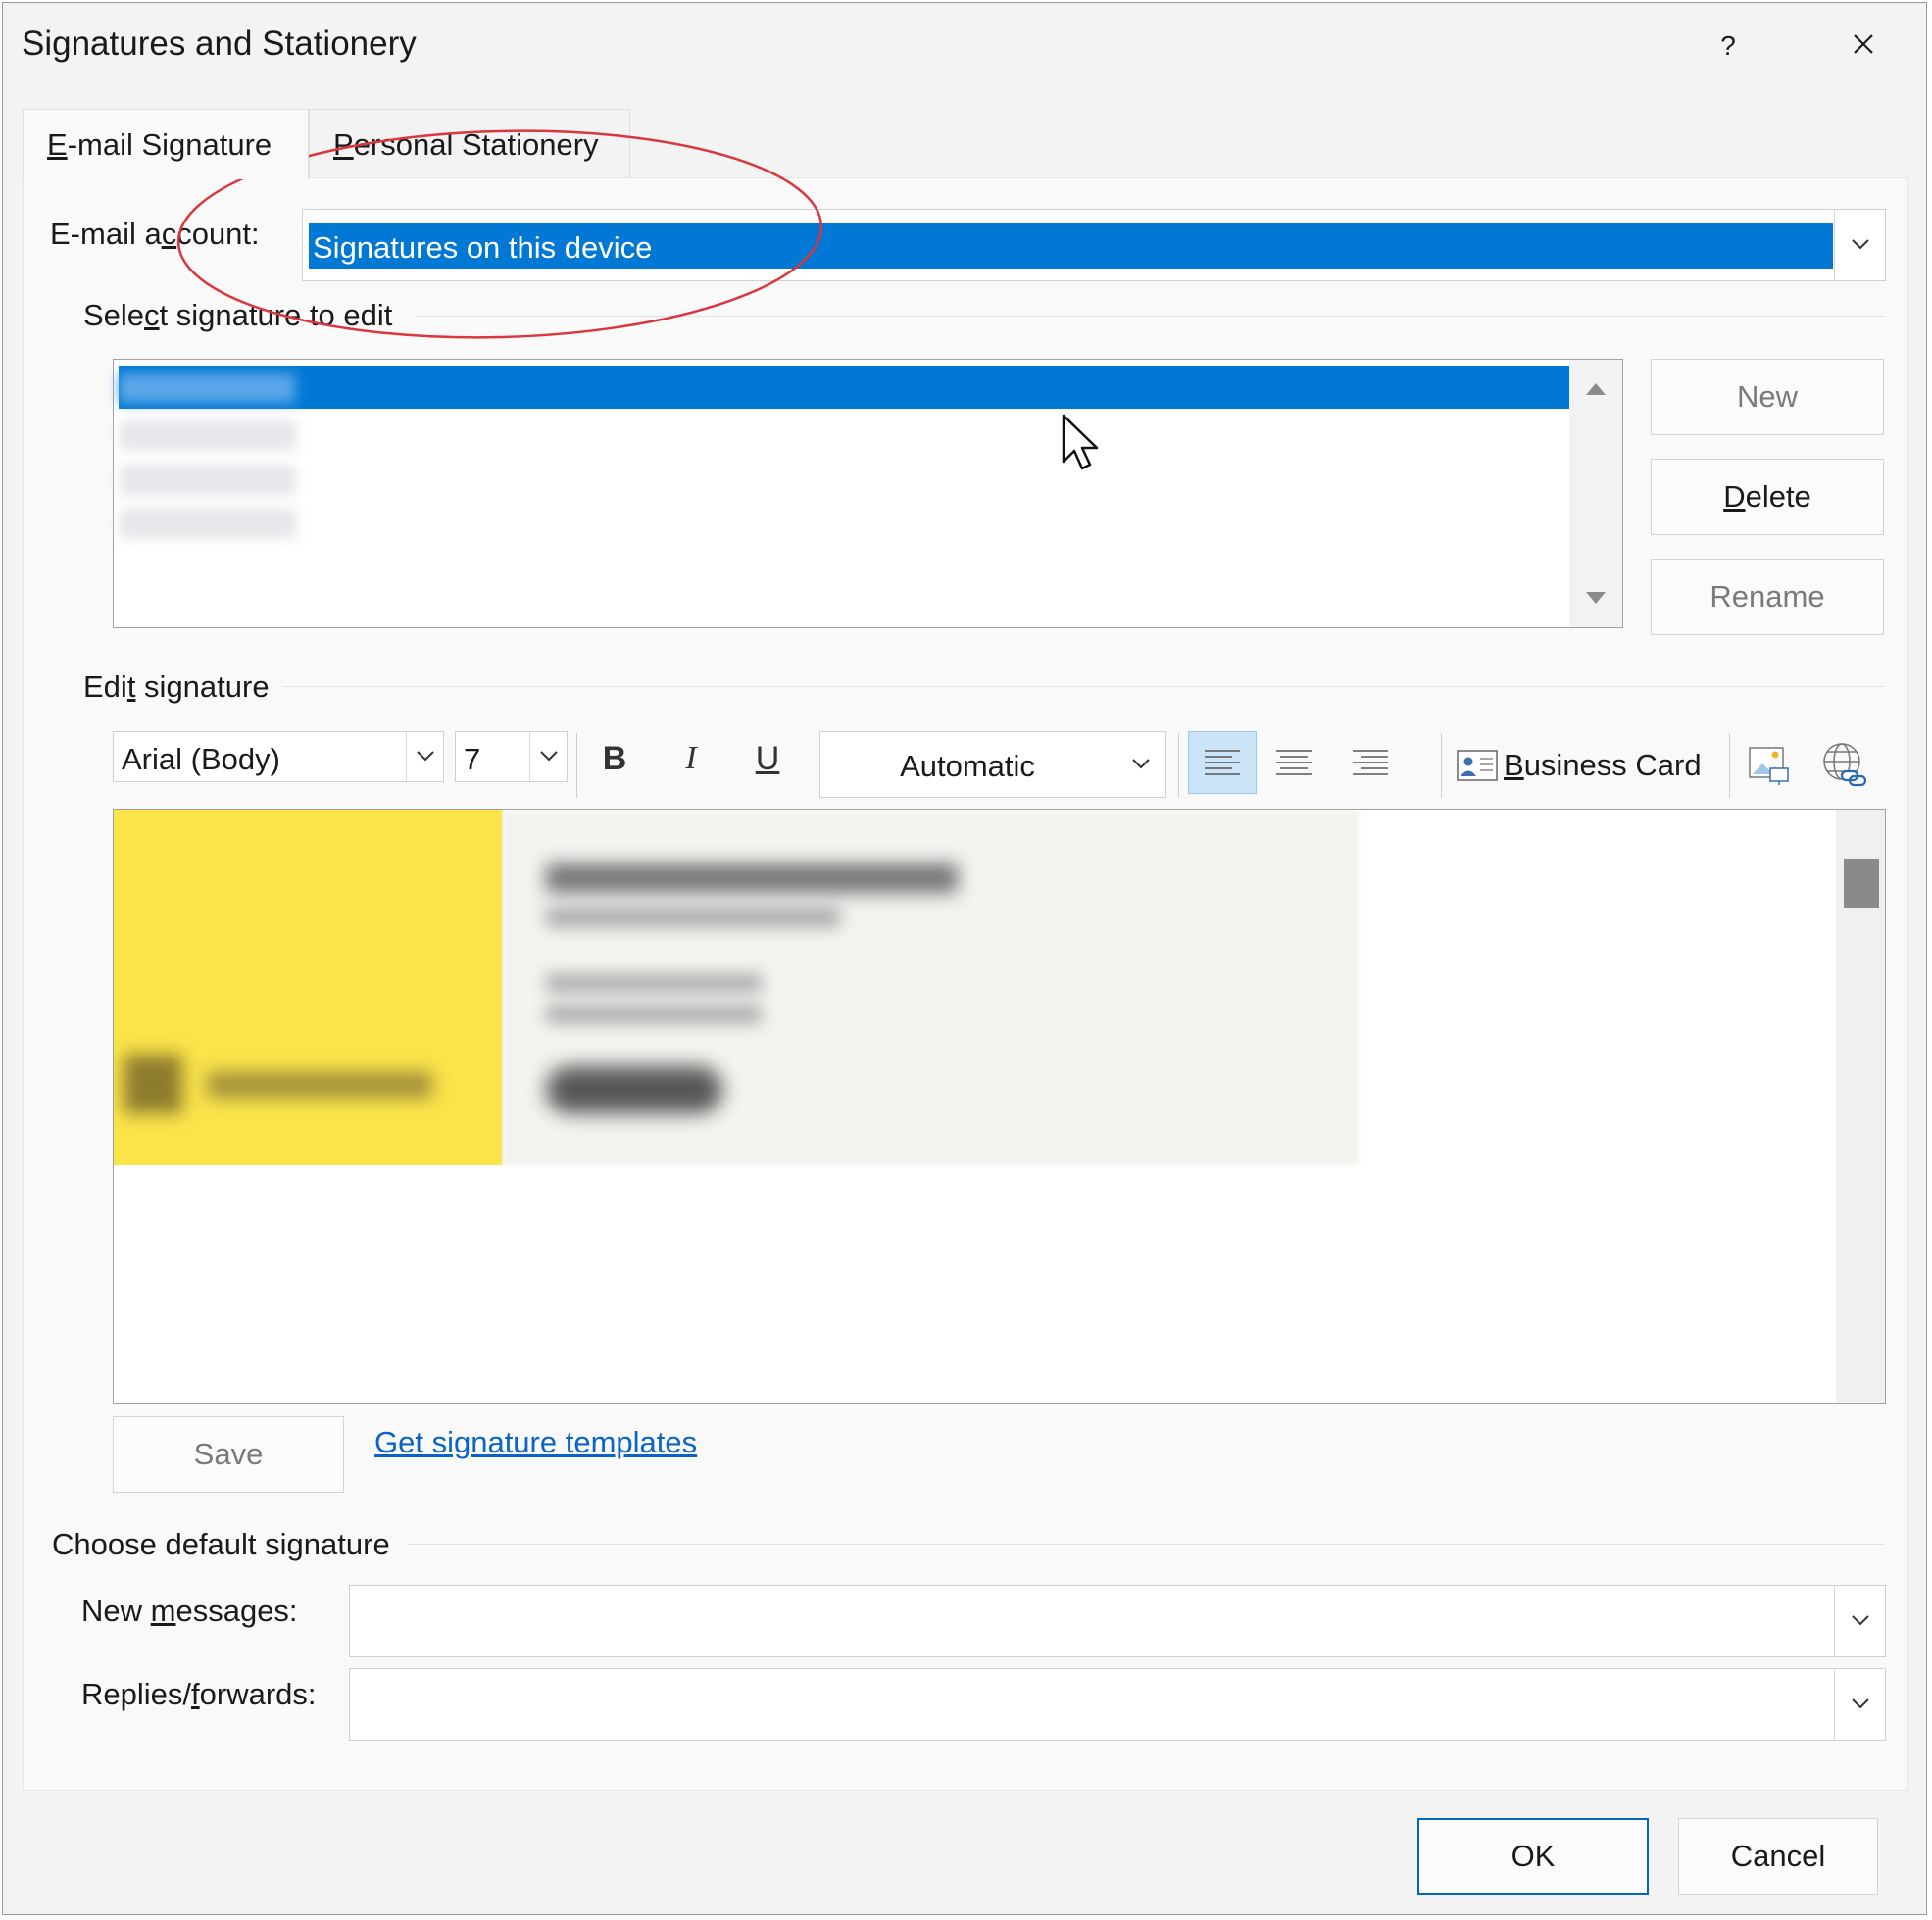  What do you see at coordinates (1477, 765) in the screenshot?
I see `business-card-icon` at bounding box center [1477, 765].